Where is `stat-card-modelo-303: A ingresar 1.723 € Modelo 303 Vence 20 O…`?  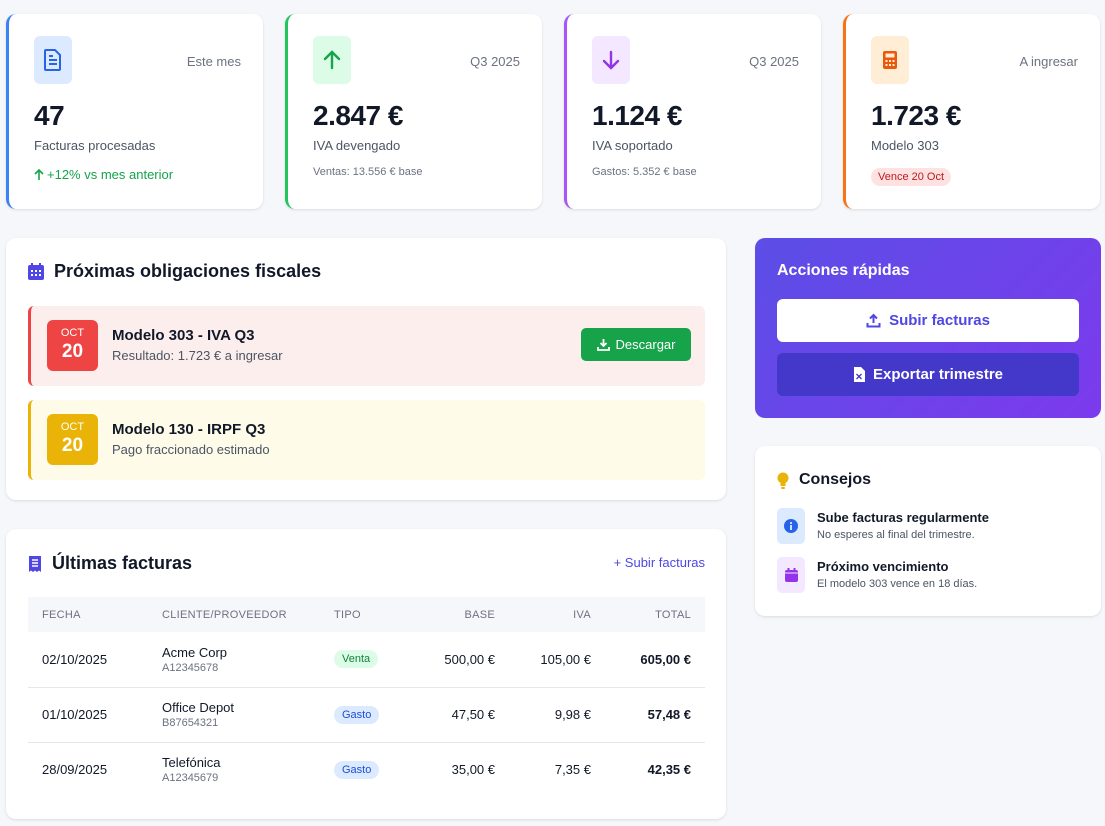
stat-card-modelo-303: A ingresar 1.723 € Modelo 303 Vence 20 O… is located at coordinates (971, 111).